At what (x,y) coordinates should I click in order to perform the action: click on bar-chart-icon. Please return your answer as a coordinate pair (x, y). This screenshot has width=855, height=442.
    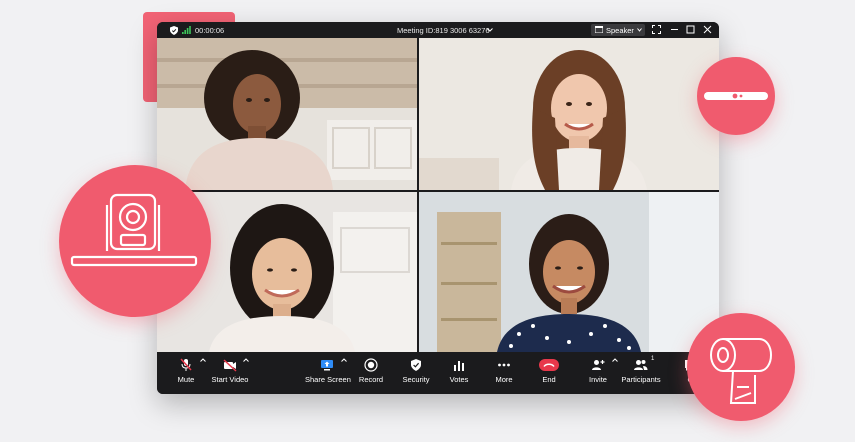
    Looking at the image, I should click on (459, 366).